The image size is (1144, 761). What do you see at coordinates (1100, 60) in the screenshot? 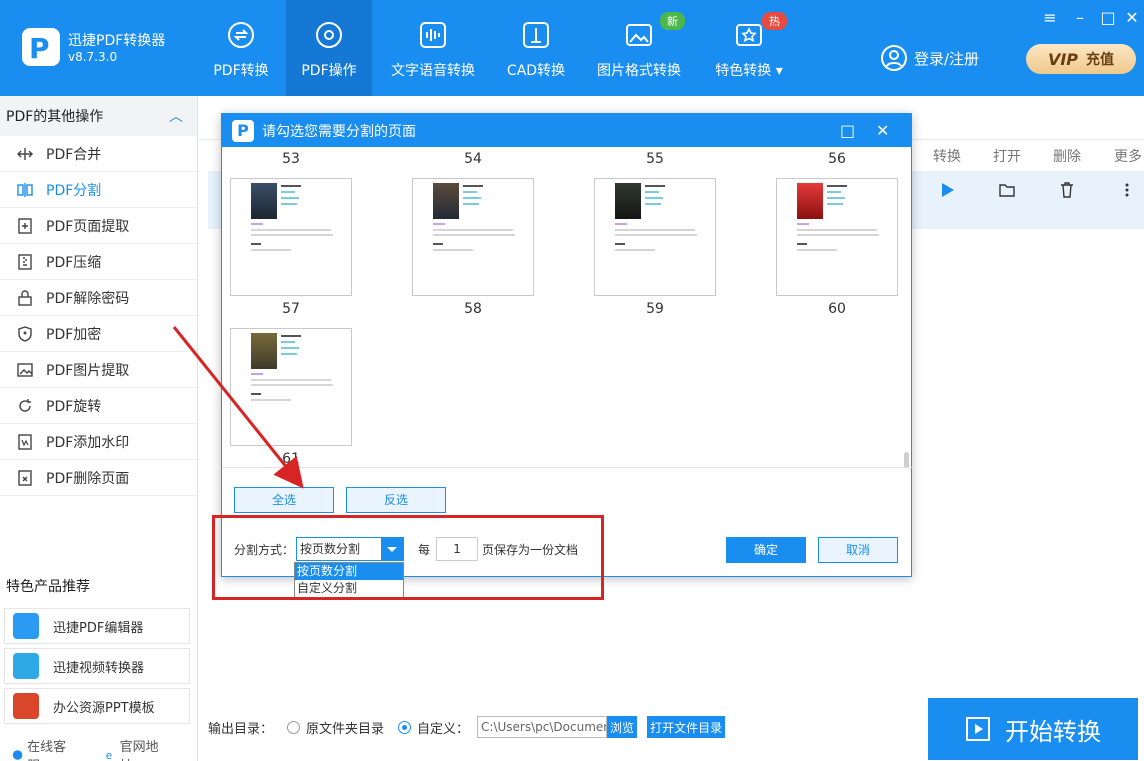
I see `recharge-label: 充值` at bounding box center [1100, 60].